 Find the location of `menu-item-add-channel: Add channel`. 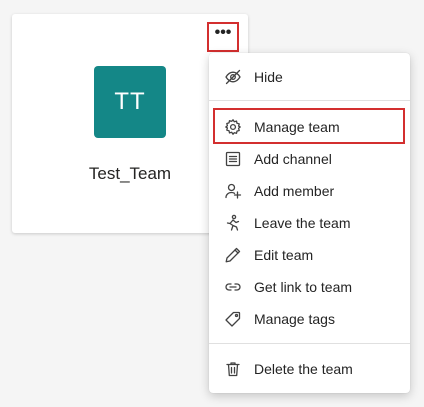

menu-item-add-channel: Add channel is located at coordinates (309, 159).